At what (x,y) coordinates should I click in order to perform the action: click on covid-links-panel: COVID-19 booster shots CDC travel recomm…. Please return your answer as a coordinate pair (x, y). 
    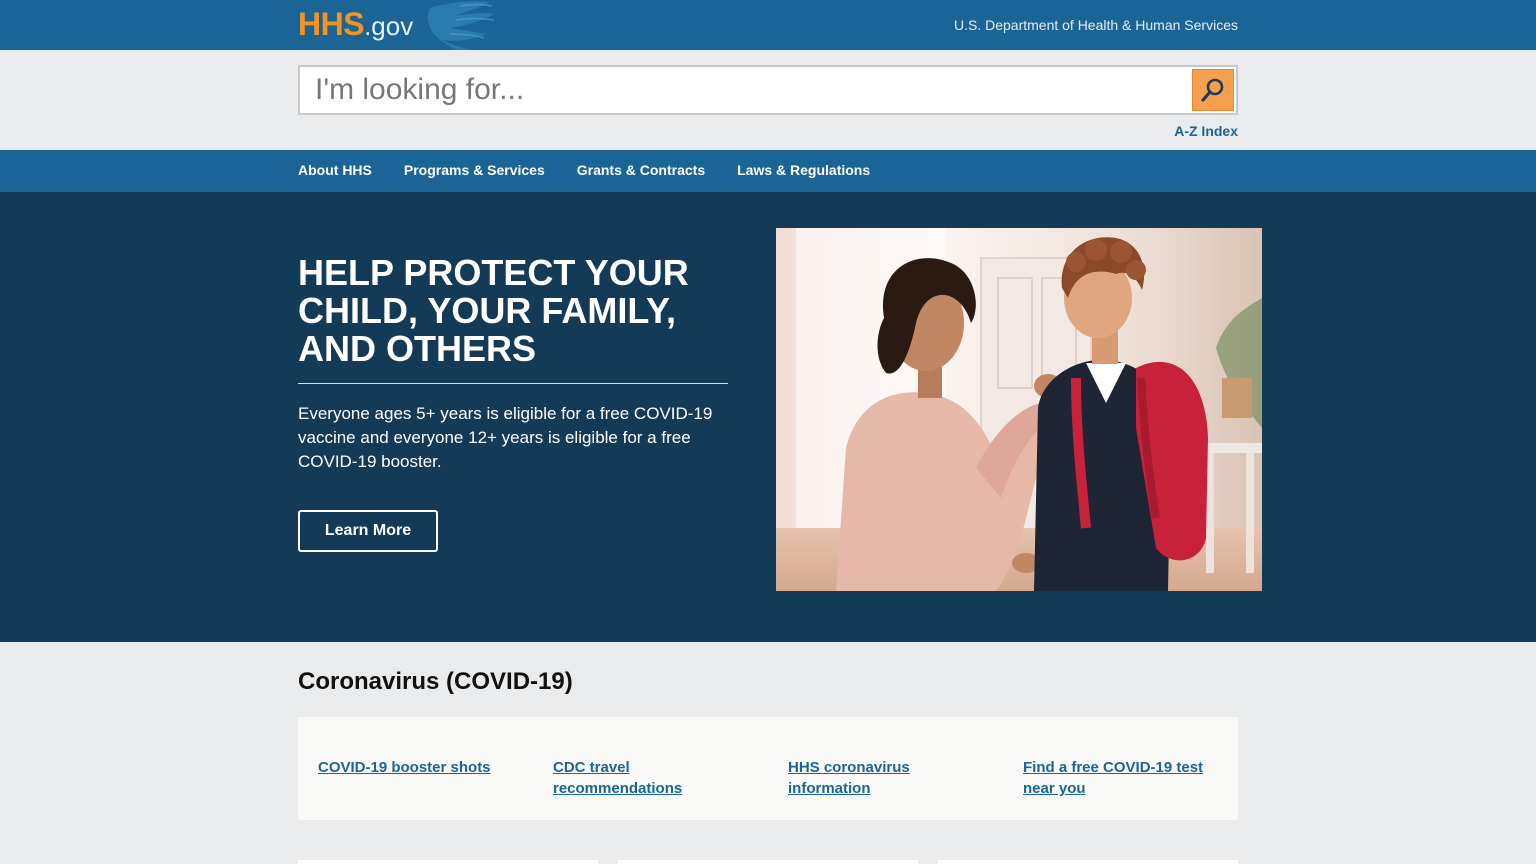
    Looking at the image, I should click on (768, 768).